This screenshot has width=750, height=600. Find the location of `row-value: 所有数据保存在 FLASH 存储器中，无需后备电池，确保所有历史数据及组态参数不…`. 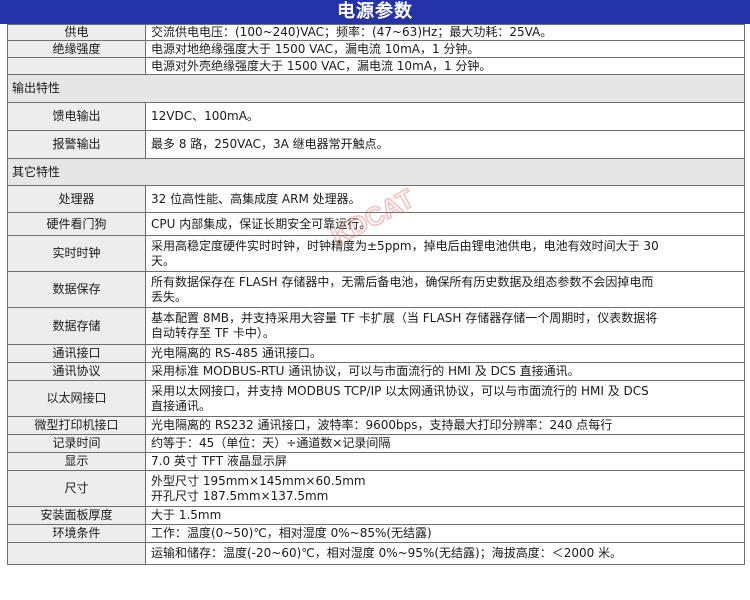

row-value: 所有数据保存在 FLASH 存储器中，无需后备电池，确保所有历史数据及组态参数不… is located at coordinates (445, 289).